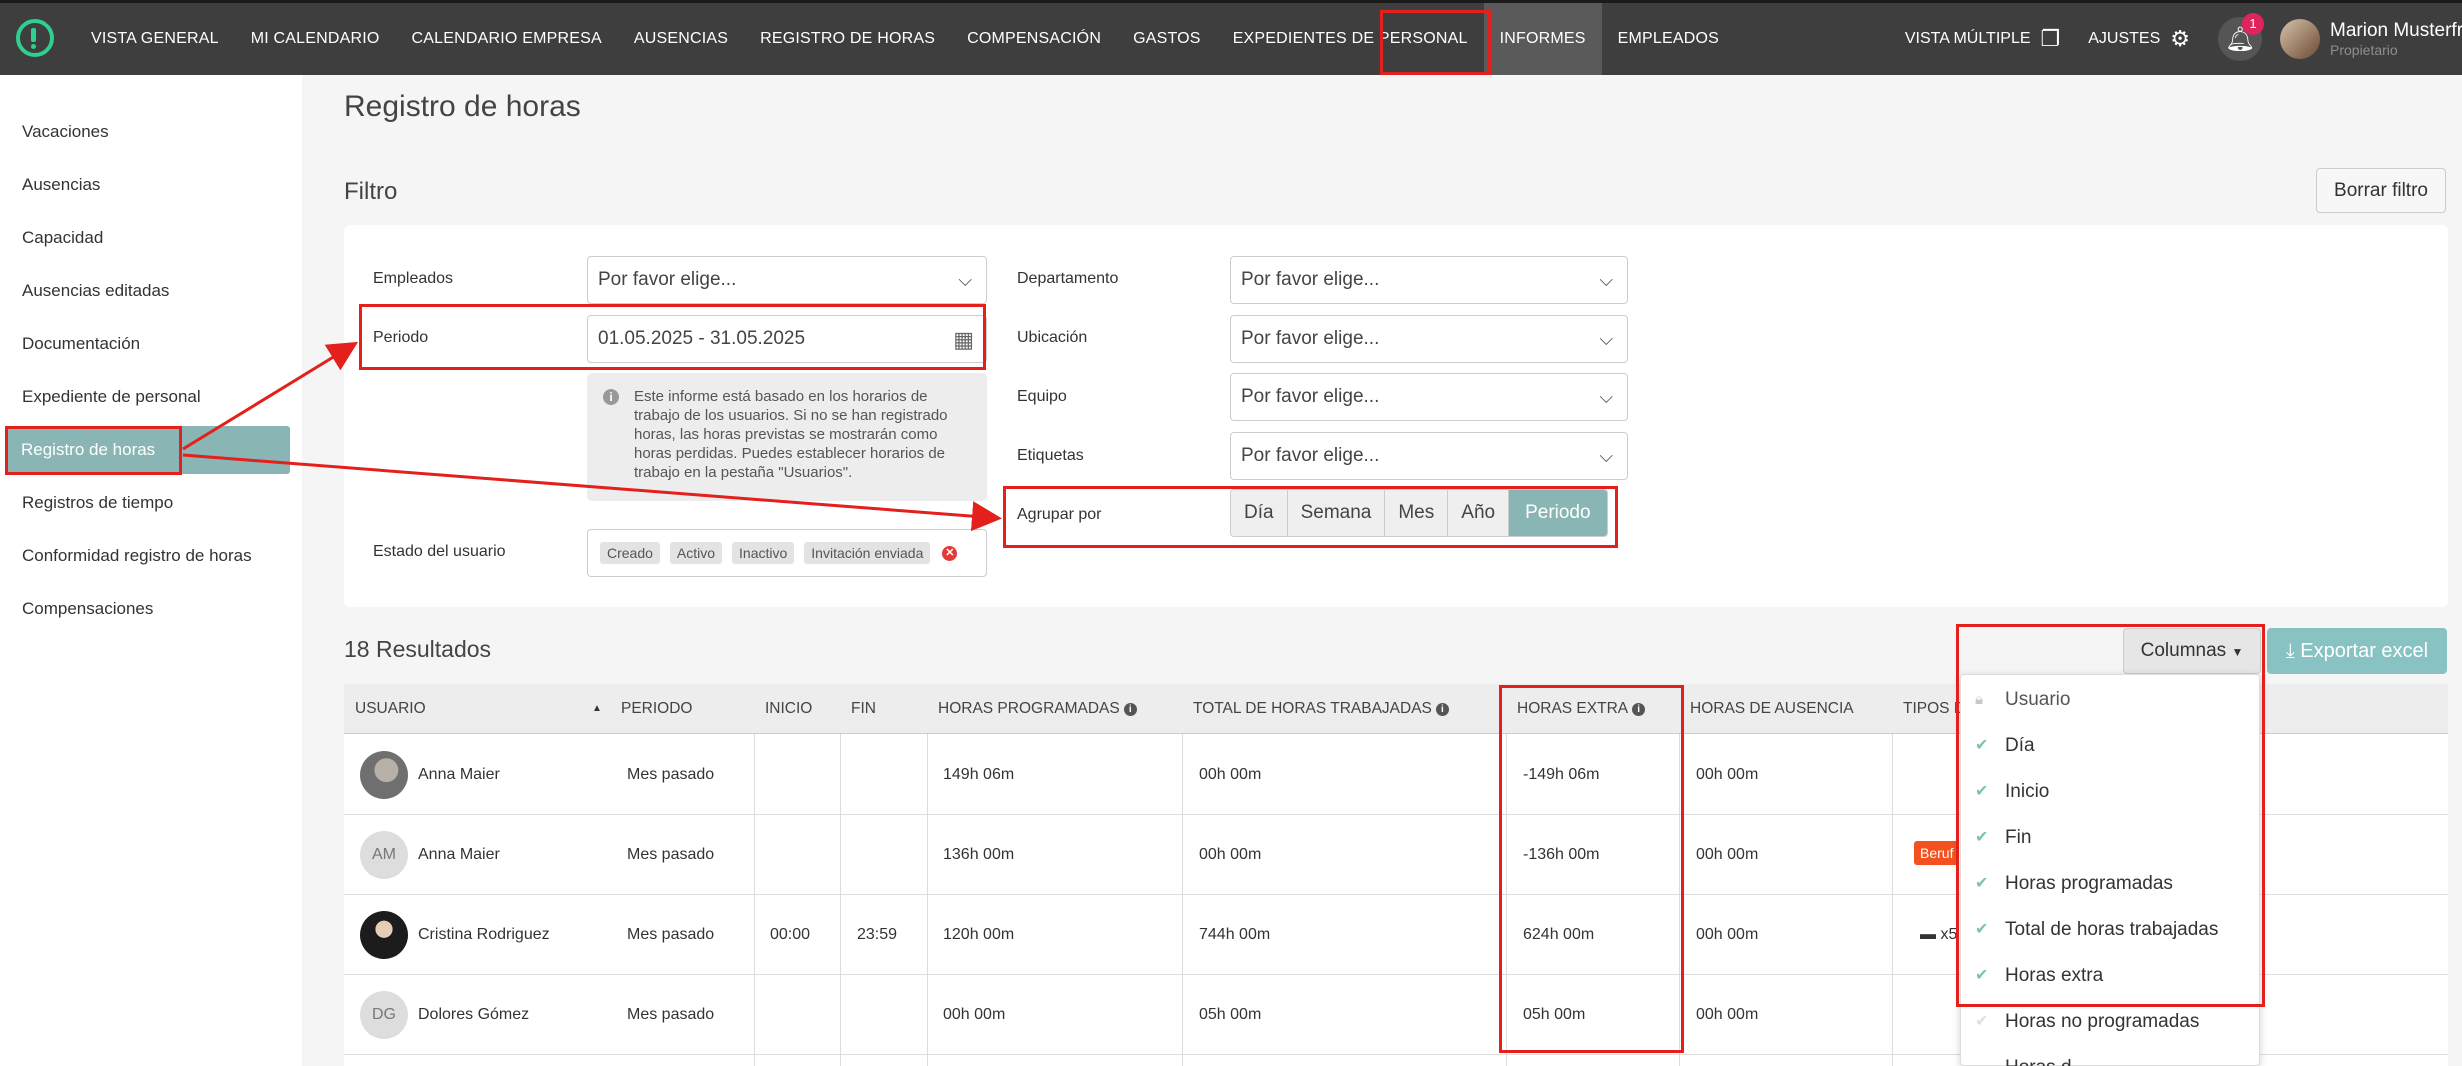  What do you see at coordinates (1479, 513) in the screenshot?
I see `group-by-ano-button: Año` at bounding box center [1479, 513].